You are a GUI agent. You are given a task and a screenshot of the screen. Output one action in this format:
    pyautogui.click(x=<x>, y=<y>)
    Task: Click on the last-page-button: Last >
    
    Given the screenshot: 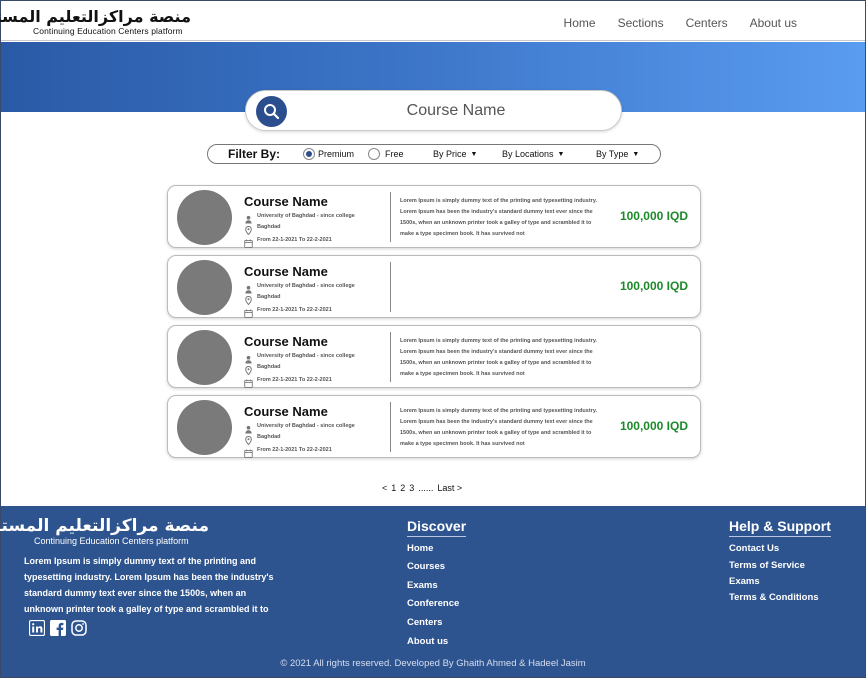 What is the action you would take?
    pyautogui.click(x=449, y=488)
    